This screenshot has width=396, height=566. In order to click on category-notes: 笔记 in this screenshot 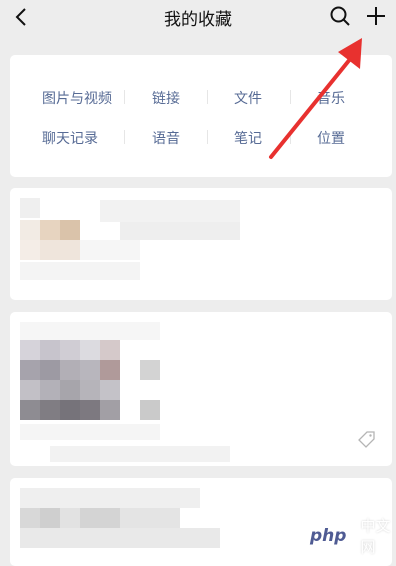, I will do `click(248, 138)`.